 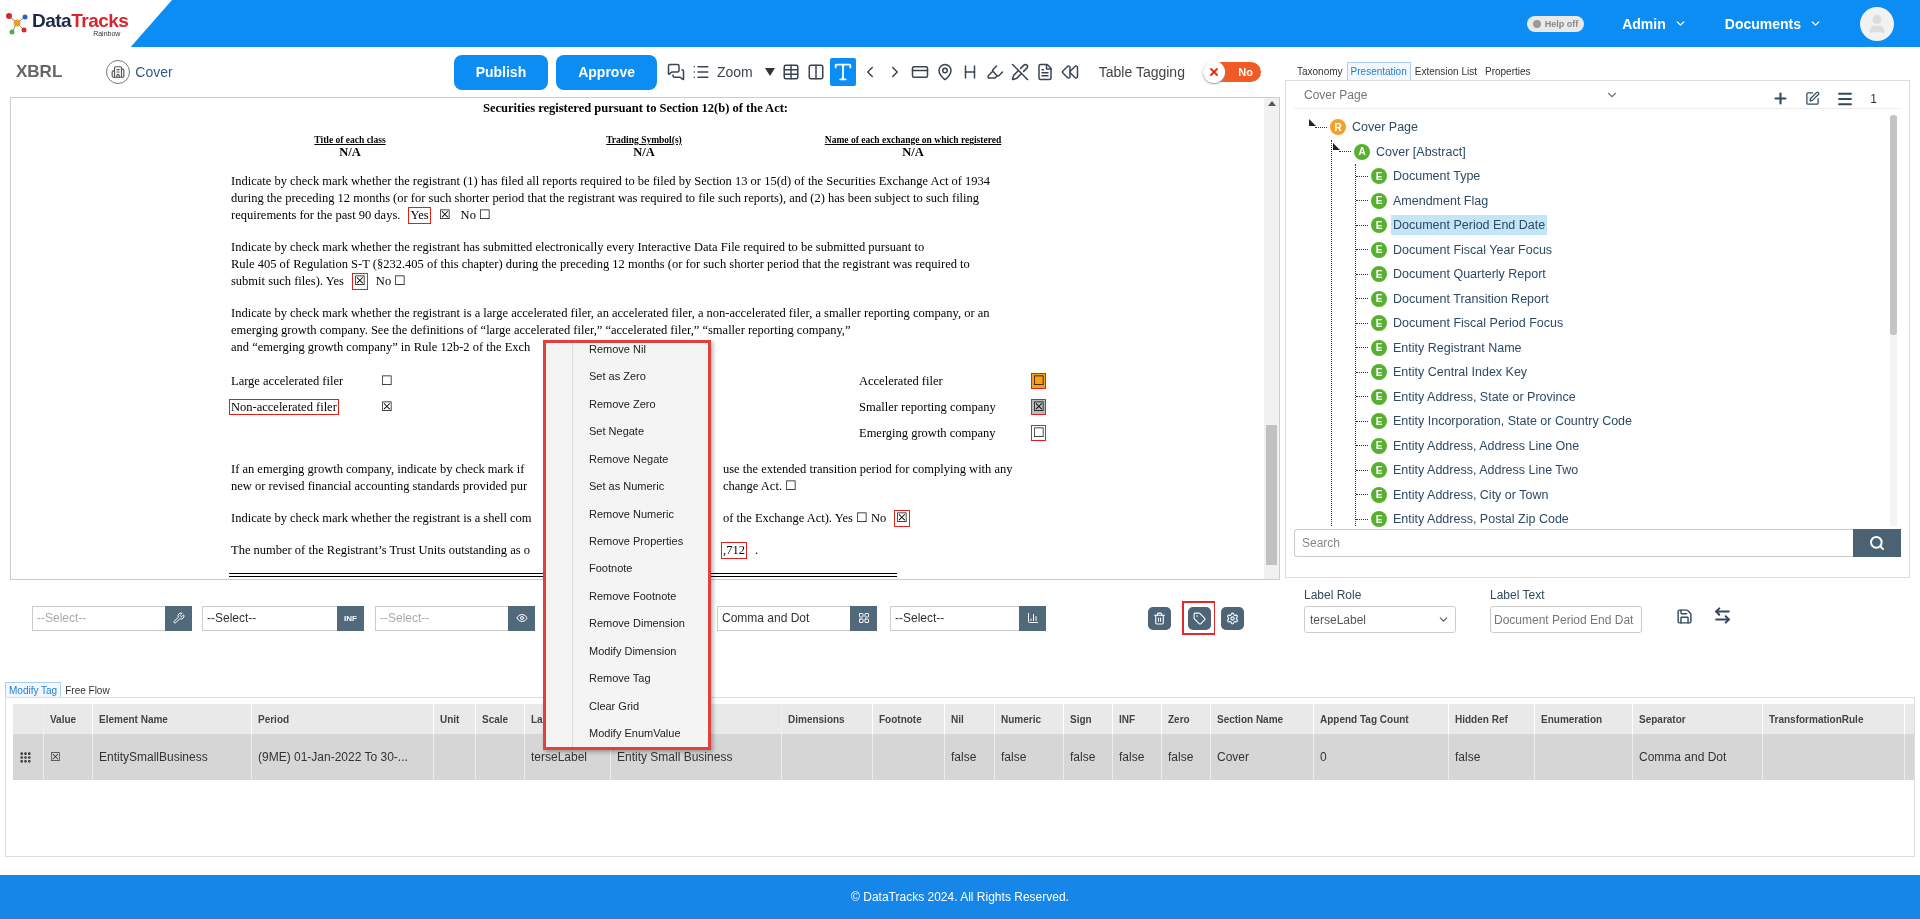 What do you see at coordinates (1484, 396) in the screenshot?
I see `tree-item: Entity Address, State or Province` at bounding box center [1484, 396].